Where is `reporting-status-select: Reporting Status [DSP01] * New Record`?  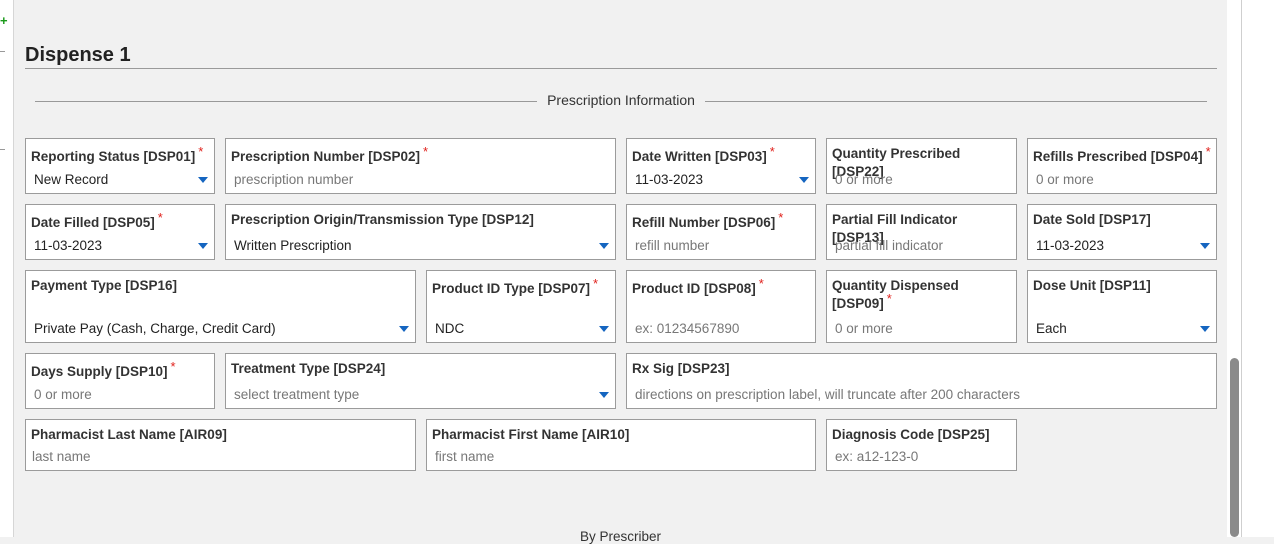 reporting-status-select: Reporting Status [DSP01] * New Record is located at coordinates (120, 166).